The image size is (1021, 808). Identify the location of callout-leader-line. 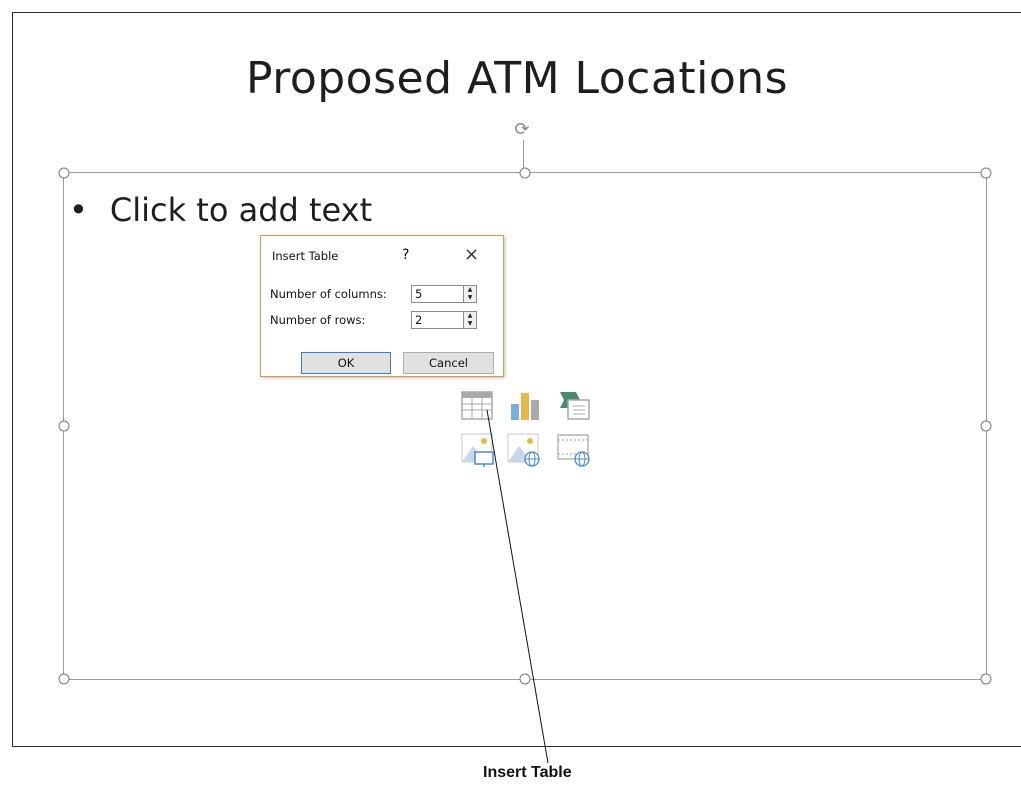
(517, 586).